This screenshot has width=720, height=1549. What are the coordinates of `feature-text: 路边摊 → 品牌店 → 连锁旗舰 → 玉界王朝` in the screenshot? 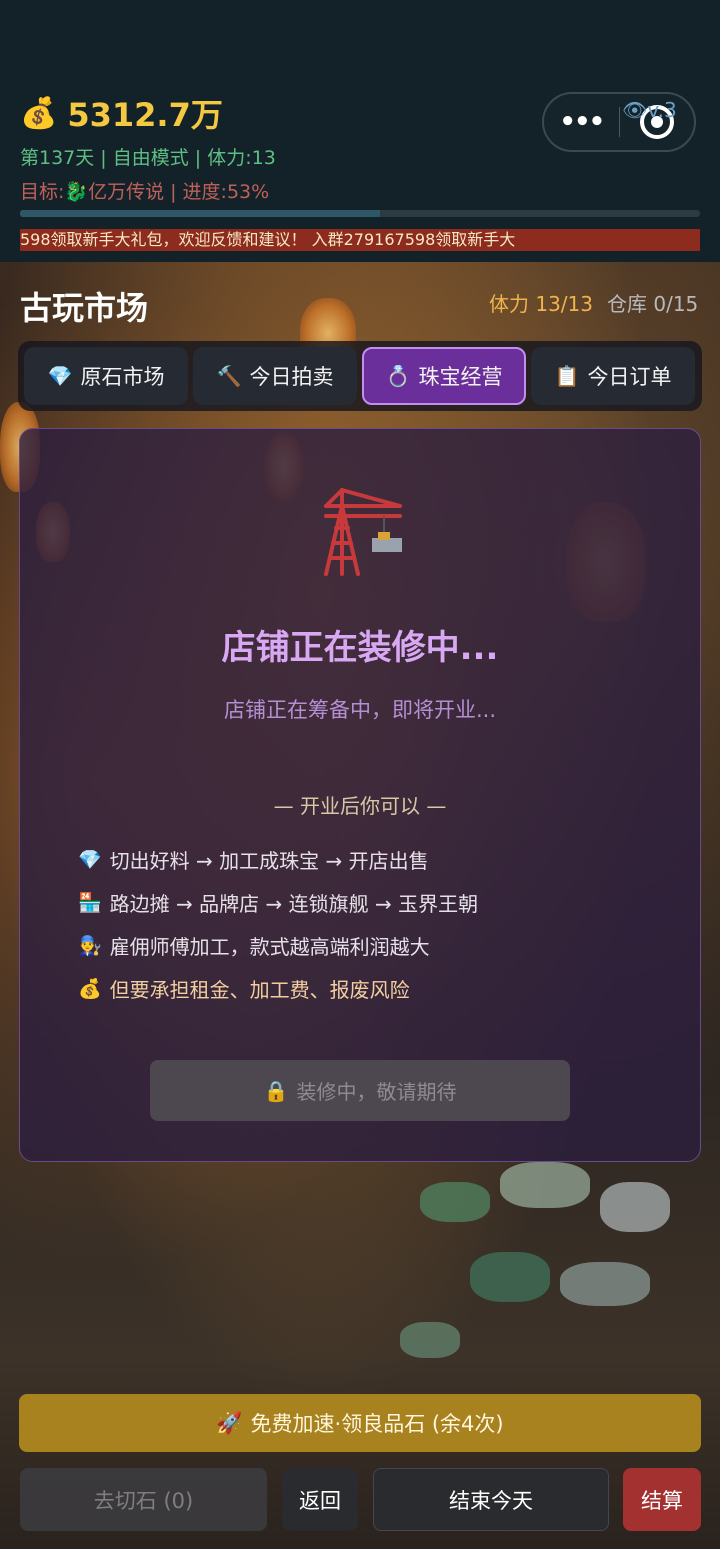 It's located at (294, 904).